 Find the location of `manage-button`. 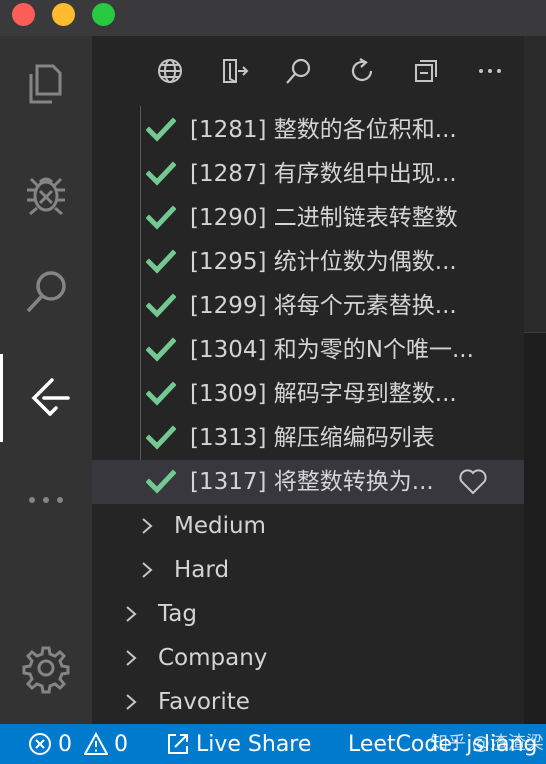

manage-button is located at coordinates (46, 668).